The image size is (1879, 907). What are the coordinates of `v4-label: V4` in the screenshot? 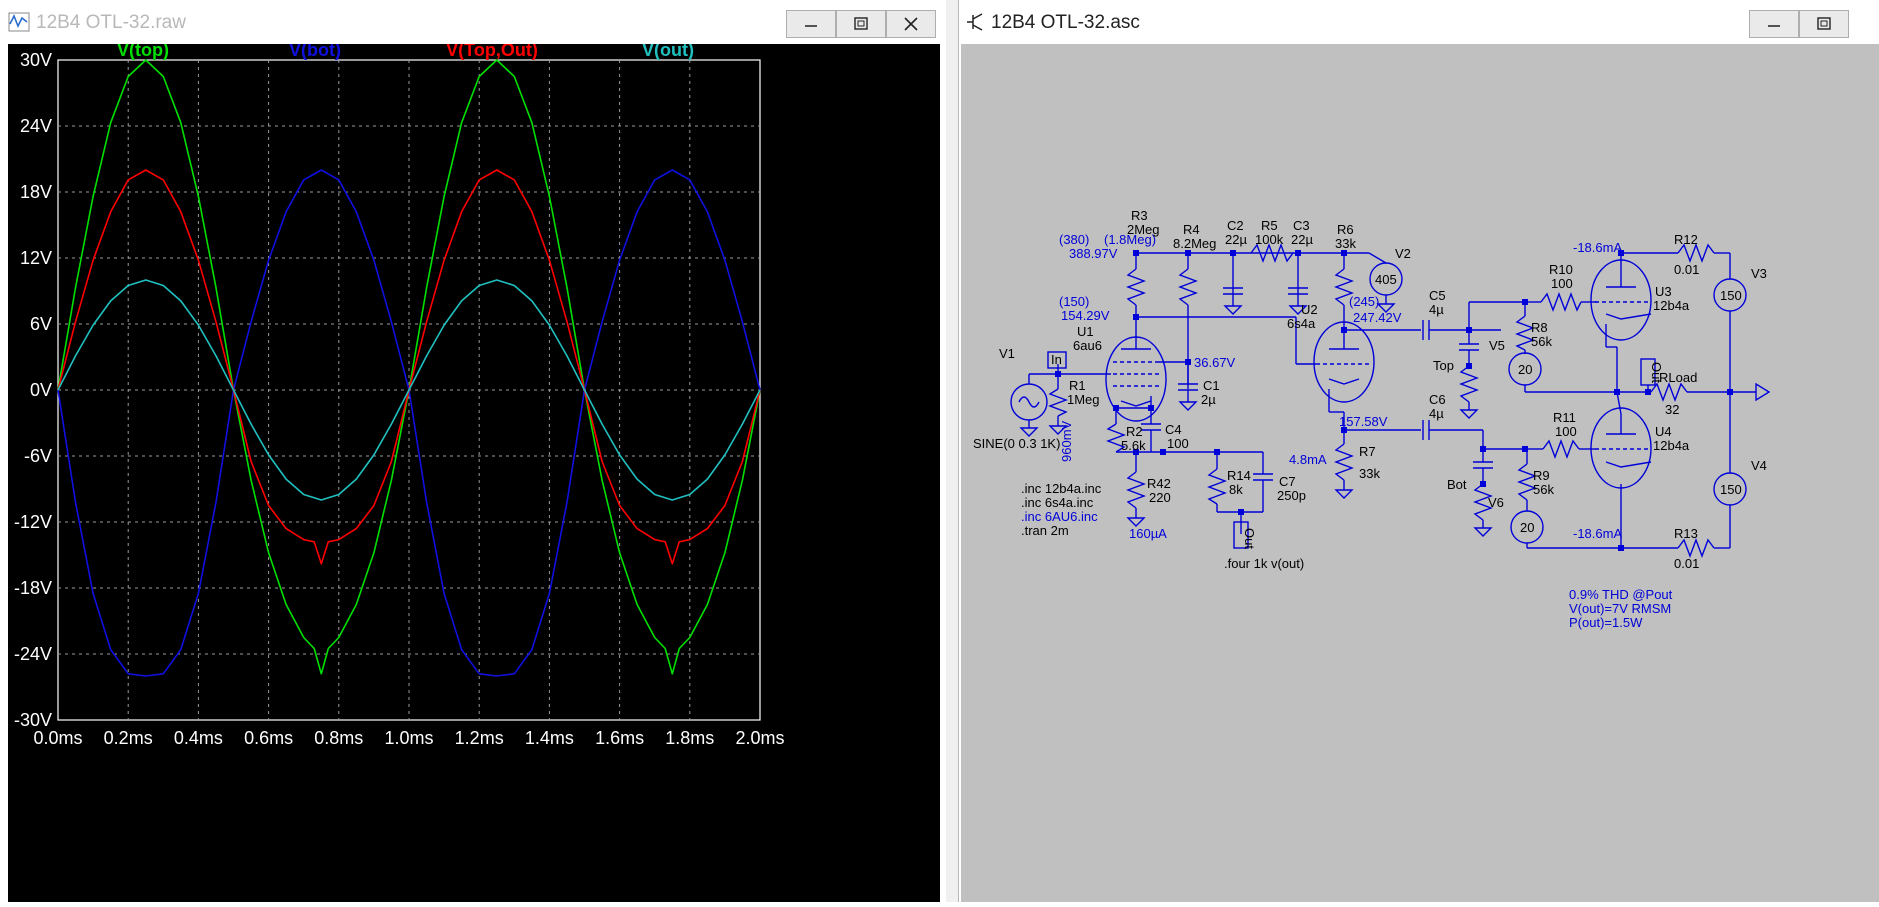 It's located at (1759, 465).